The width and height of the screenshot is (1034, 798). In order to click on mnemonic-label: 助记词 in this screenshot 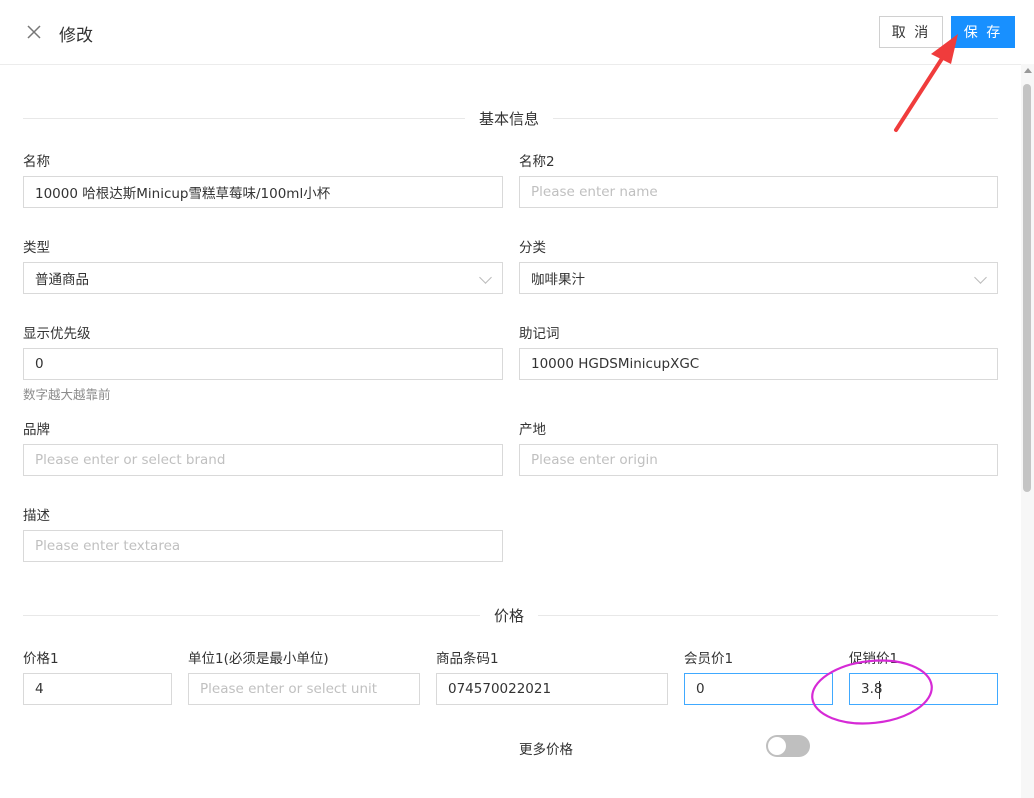, I will do `click(539, 334)`.